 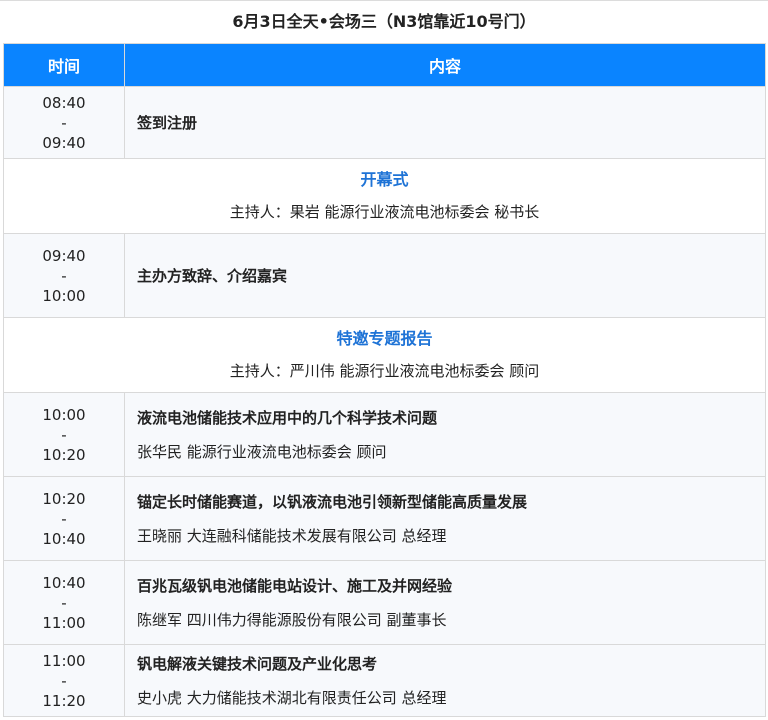 What do you see at coordinates (64, 582) in the screenshot?
I see `start-time: 10:40` at bounding box center [64, 582].